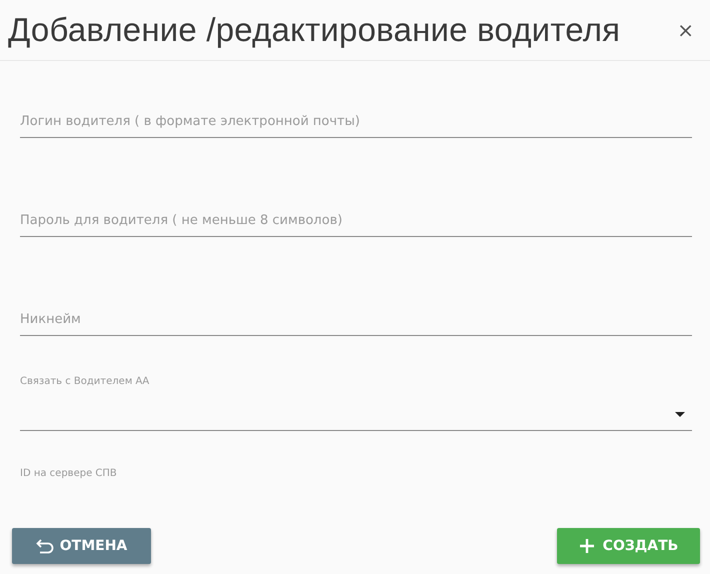 This screenshot has width=710, height=574. What do you see at coordinates (68, 473) in the screenshot?
I see `field-label: ID на сервере СПВ` at bounding box center [68, 473].